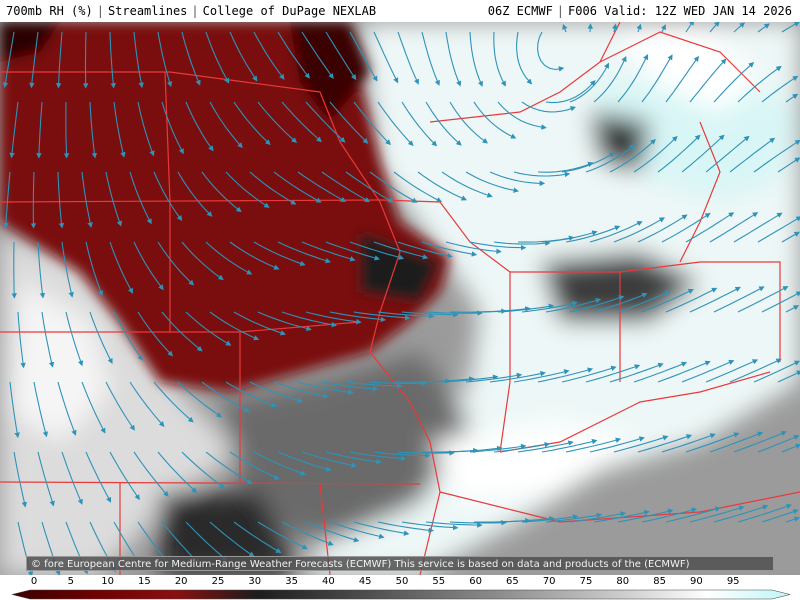 Image resolution: width=800 pixels, height=600 pixels. I want to click on colorbar-tick-label: 25, so click(218, 581).